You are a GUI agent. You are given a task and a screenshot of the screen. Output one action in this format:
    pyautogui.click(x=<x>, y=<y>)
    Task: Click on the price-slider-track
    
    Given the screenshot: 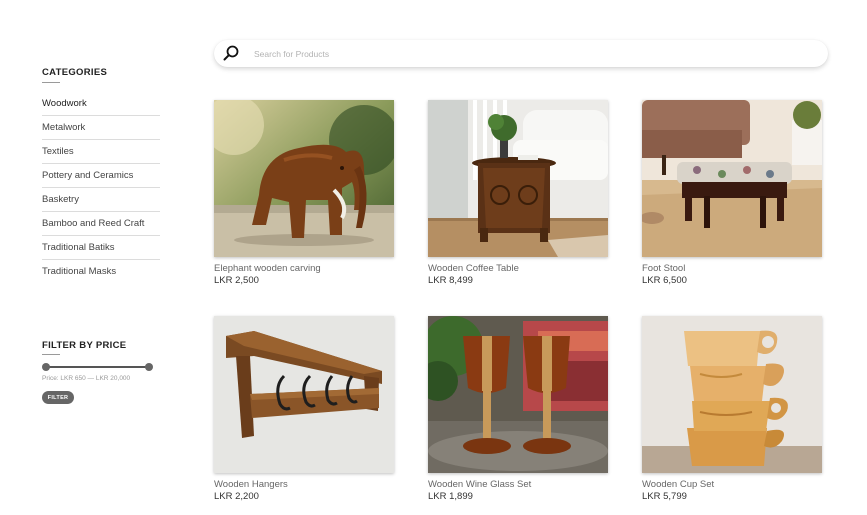 What is the action you would take?
    pyautogui.click(x=97, y=367)
    